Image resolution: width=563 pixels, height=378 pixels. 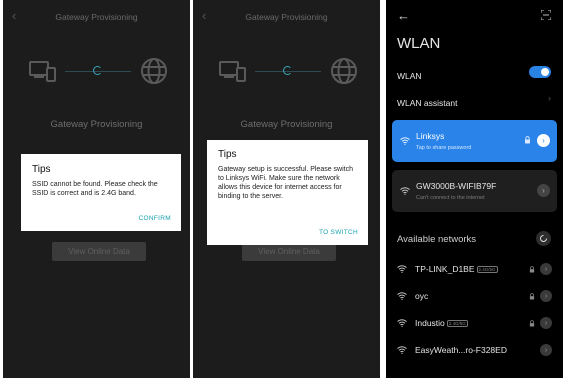 I want to click on network-name: EasyWeath...ro-F328ED, so click(x=461, y=350).